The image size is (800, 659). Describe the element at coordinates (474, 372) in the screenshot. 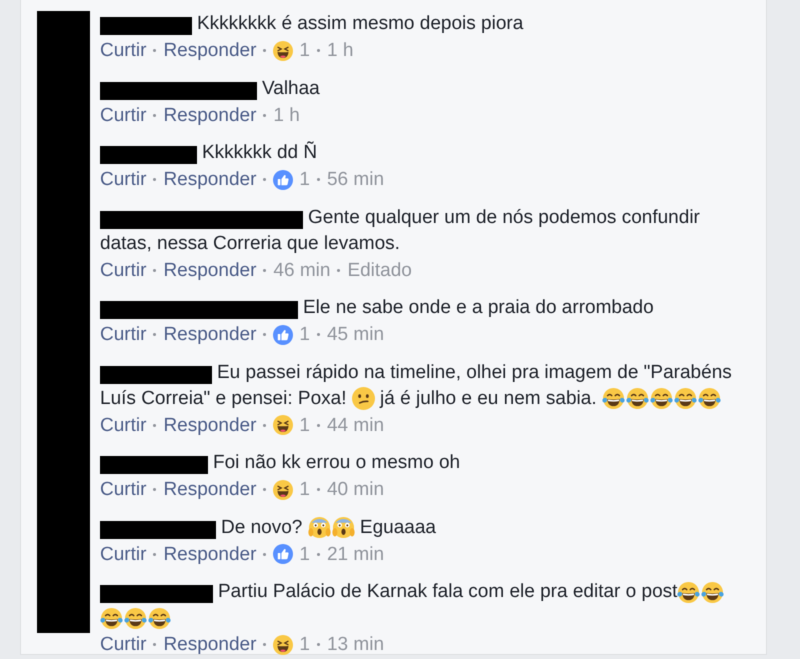

I see `comment-text: Eu passei rápido na timeline, olhei pra imagem de "Parabéns` at that location.